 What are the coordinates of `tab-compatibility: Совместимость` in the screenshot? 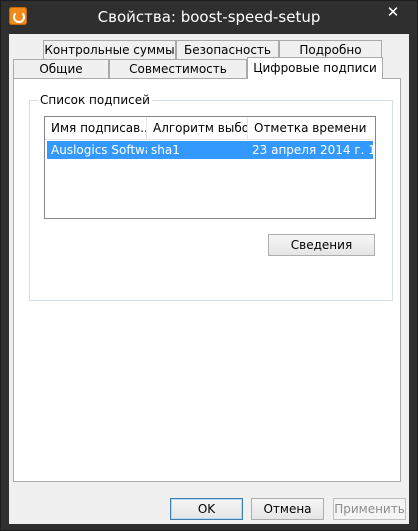 It's located at (178, 68).